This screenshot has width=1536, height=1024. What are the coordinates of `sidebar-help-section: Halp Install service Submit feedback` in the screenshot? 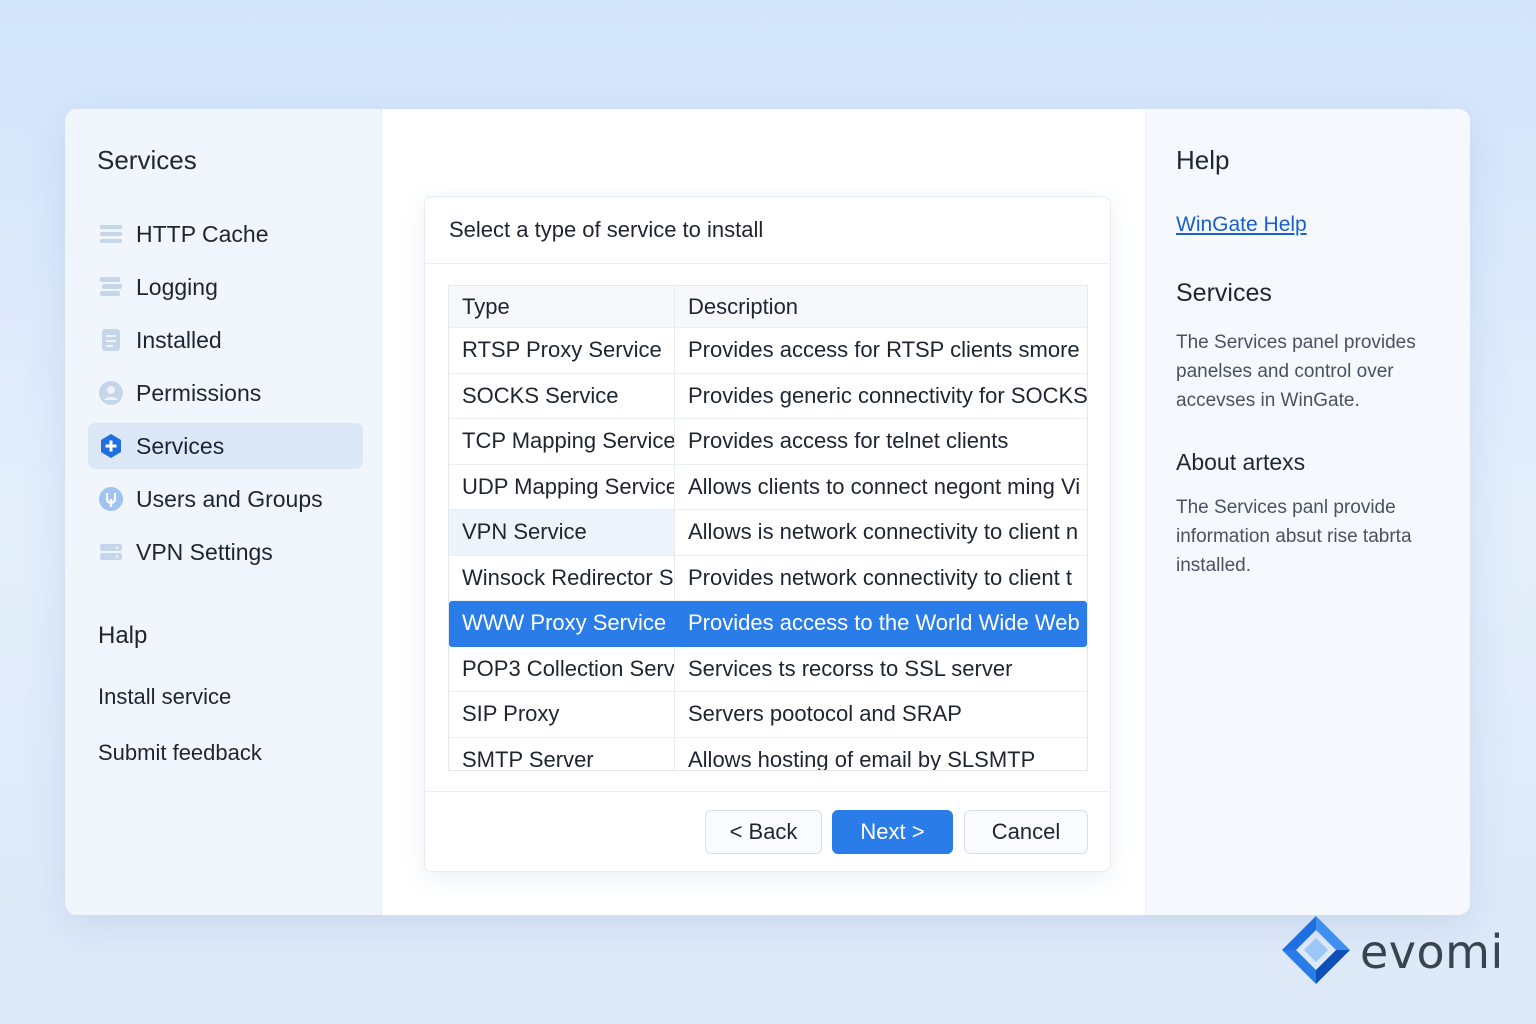 It's located at (180, 709).